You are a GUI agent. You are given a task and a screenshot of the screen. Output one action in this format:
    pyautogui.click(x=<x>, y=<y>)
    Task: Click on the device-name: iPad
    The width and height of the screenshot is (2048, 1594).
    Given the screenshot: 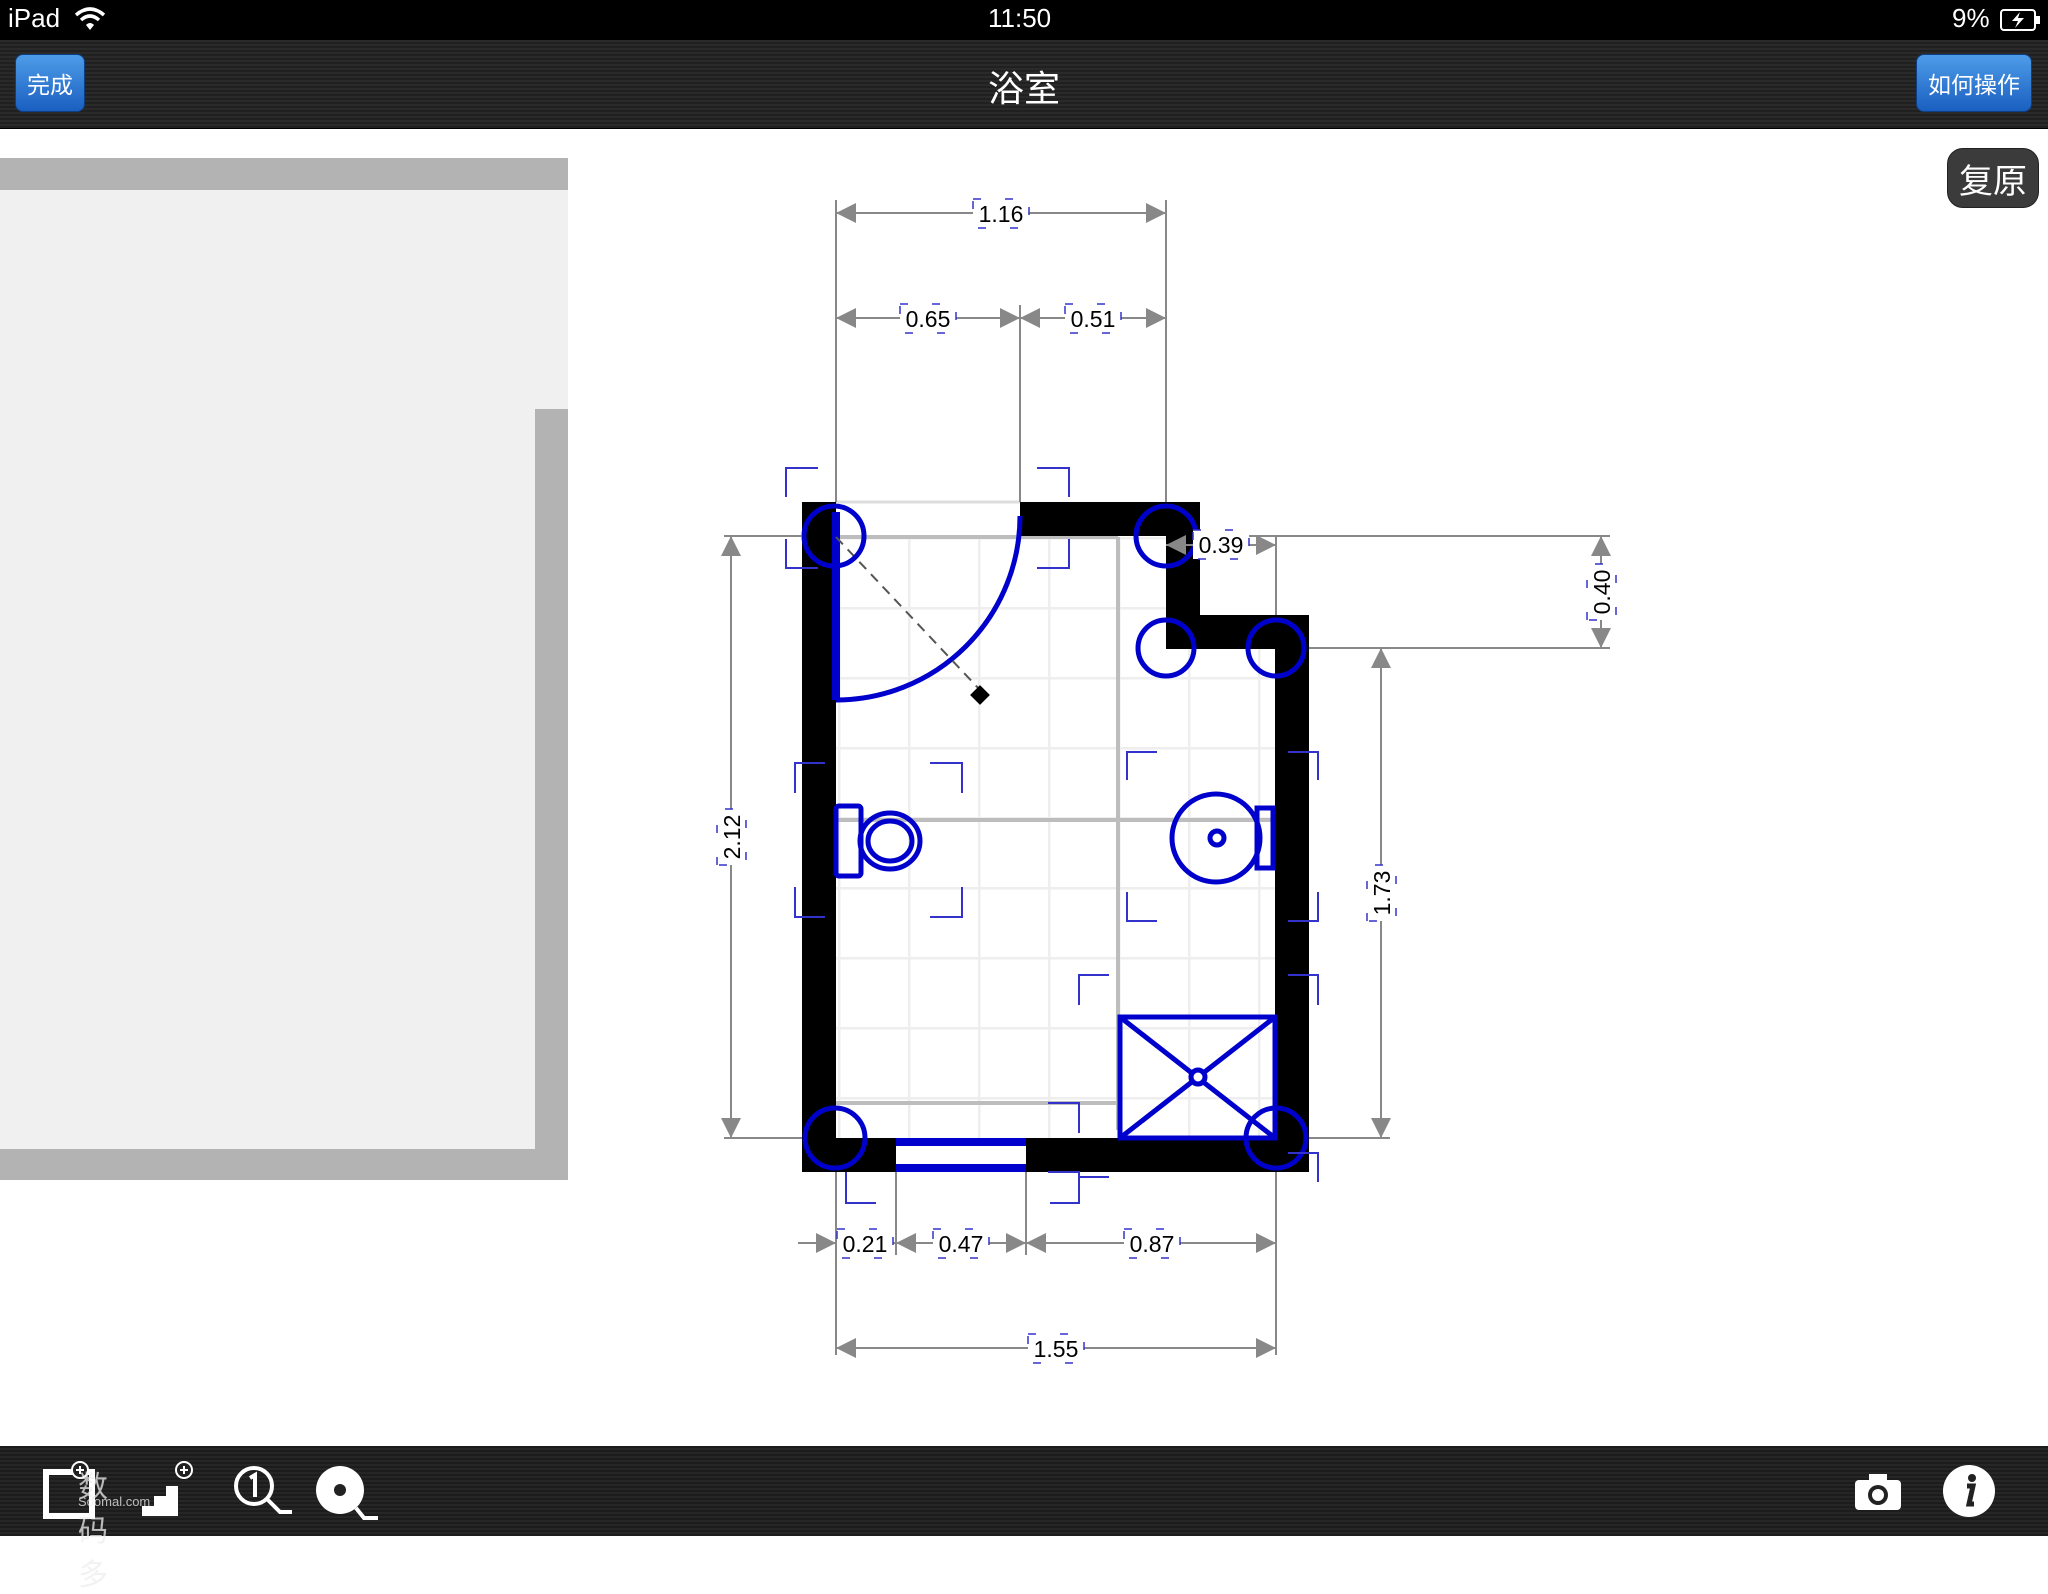 What is the action you would take?
    pyautogui.click(x=34, y=18)
    